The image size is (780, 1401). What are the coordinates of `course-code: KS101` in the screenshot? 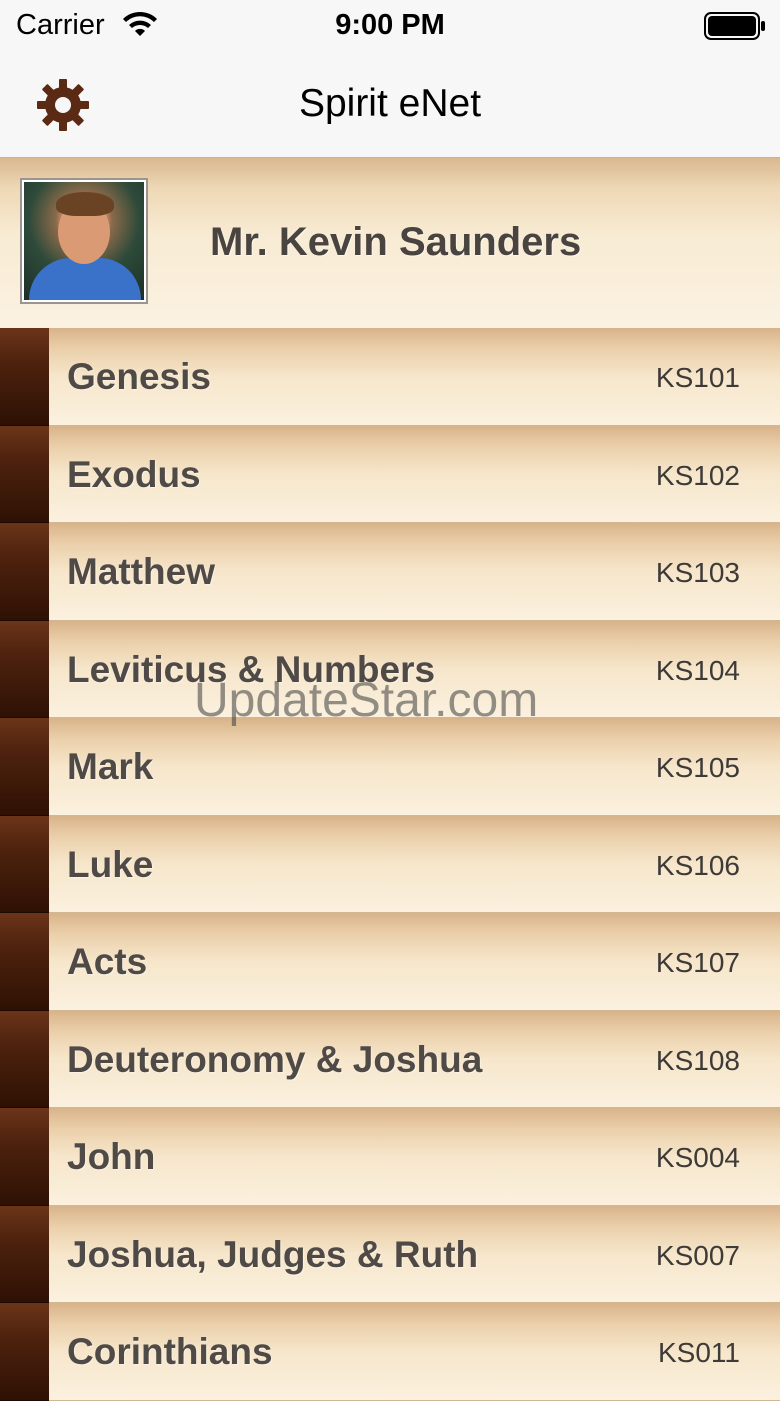 It's located at (697, 377).